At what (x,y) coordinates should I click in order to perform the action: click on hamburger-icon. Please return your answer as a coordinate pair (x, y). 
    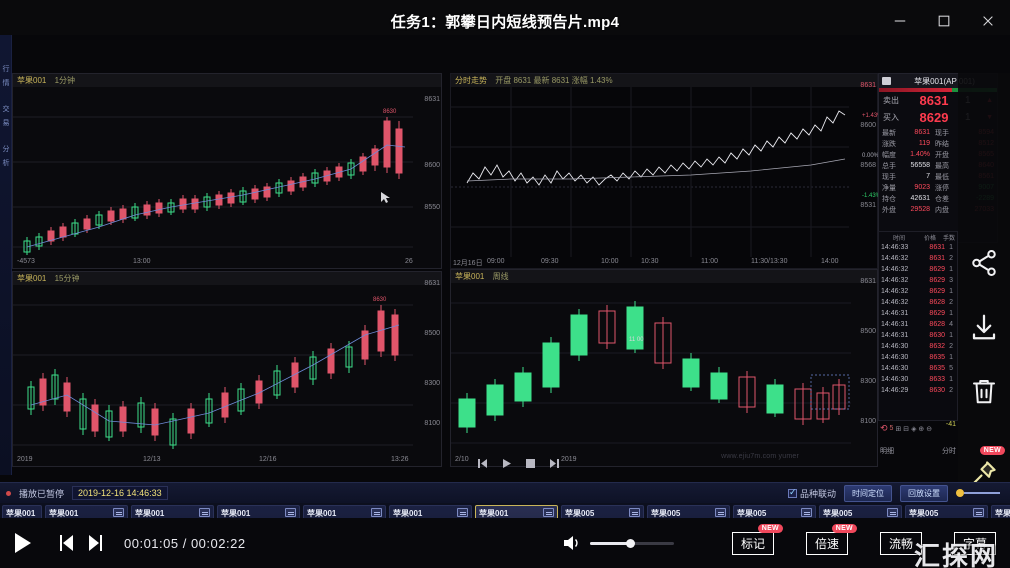
    Looking at the image, I should click on (886, 81).